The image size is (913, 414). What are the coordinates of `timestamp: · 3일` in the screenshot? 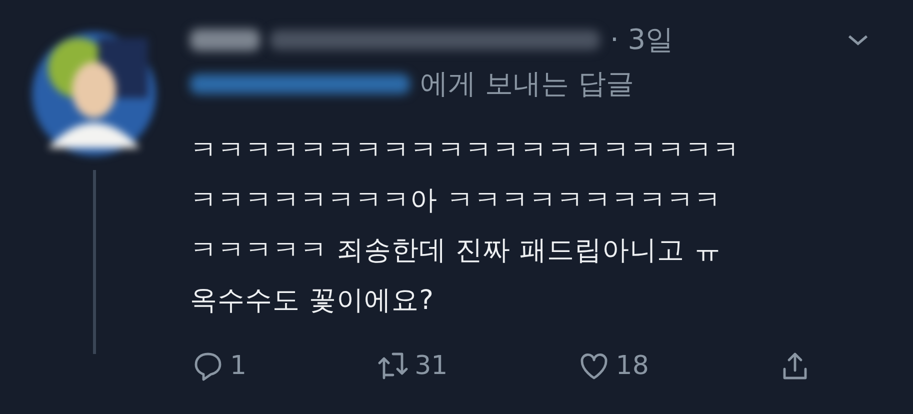 It's located at (642, 40).